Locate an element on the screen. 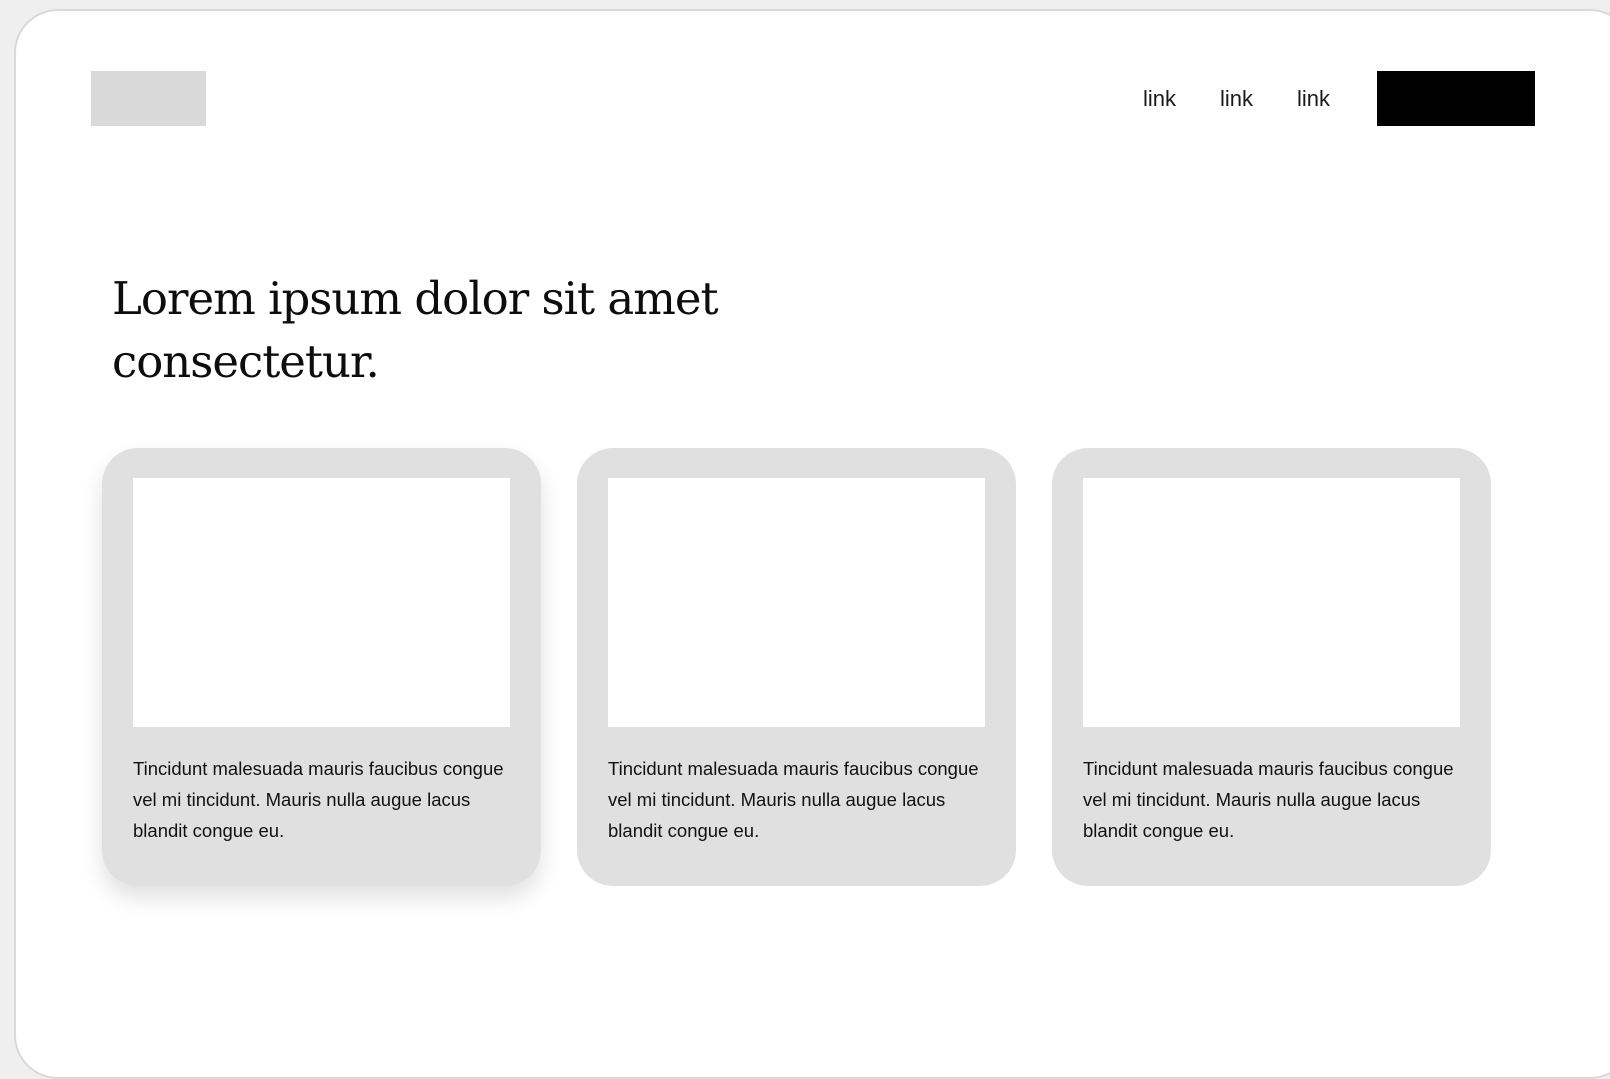 This screenshot has width=1610, height=1079. logo-placeholder is located at coordinates (148, 98).